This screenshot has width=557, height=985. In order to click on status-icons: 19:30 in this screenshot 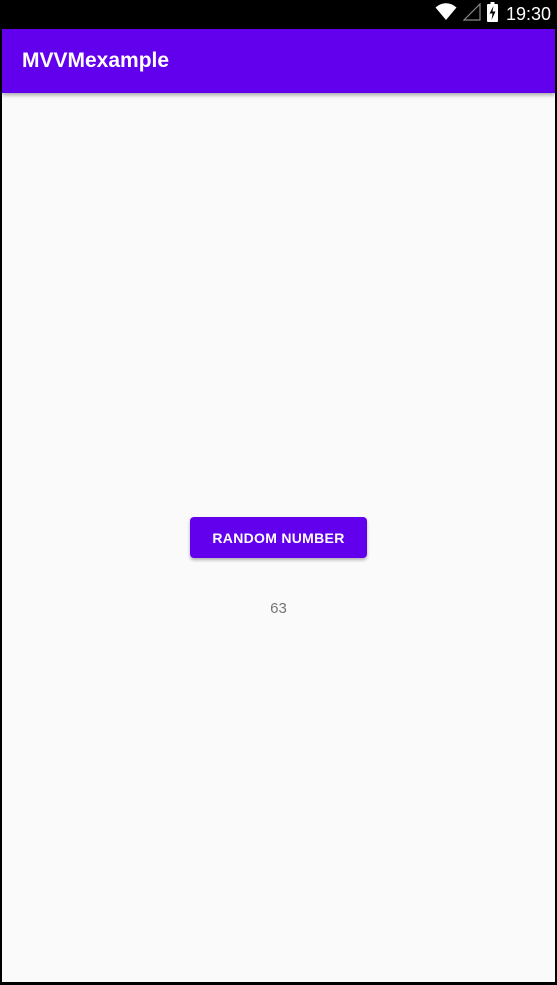, I will do `click(493, 14)`.